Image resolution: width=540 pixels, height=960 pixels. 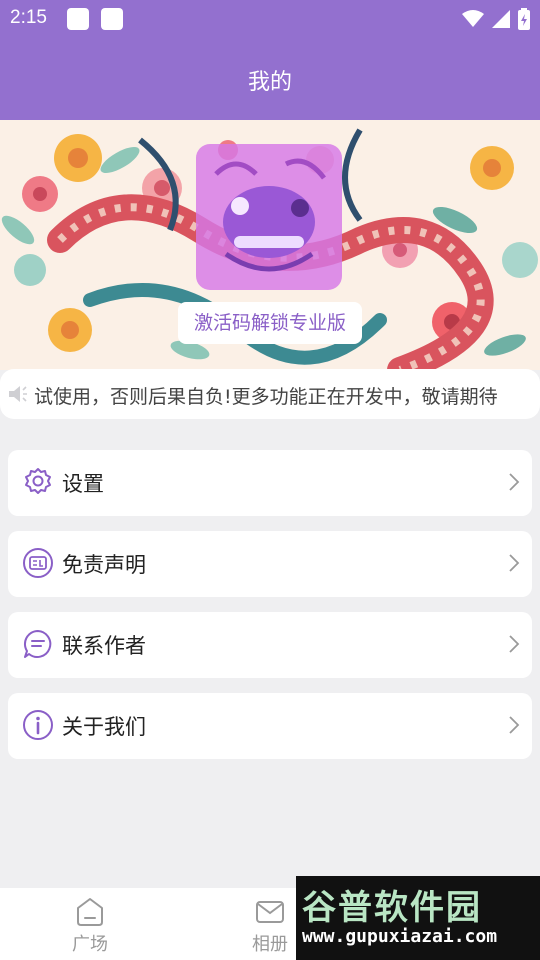 What do you see at coordinates (37, 643) in the screenshot?
I see `chat-icon` at bounding box center [37, 643].